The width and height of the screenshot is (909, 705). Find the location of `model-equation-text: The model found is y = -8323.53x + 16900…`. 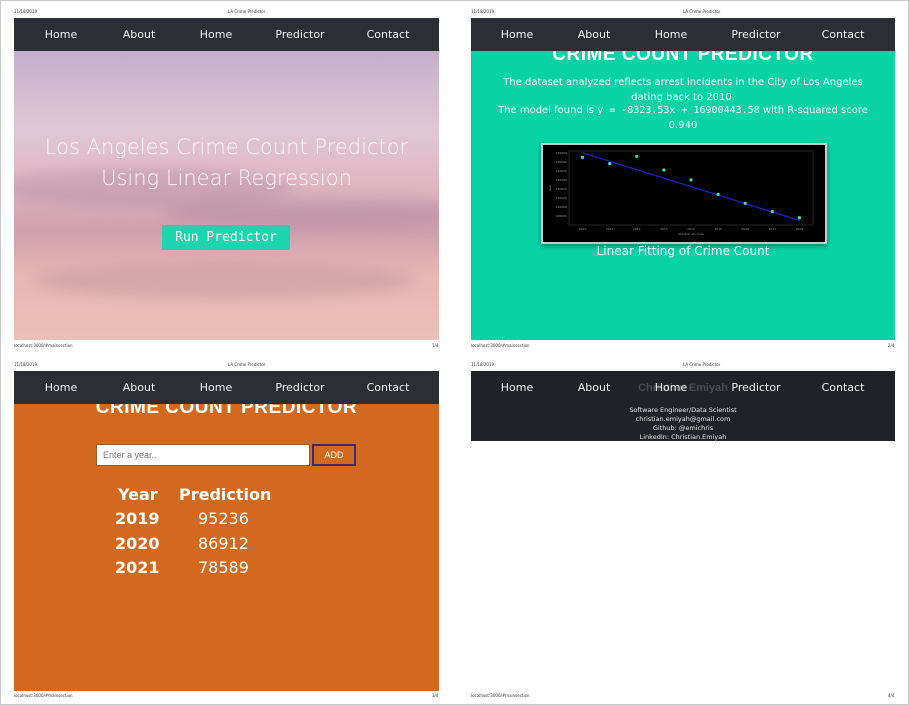

model-equation-text: The model found is y = -8323.53x + 16900… is located at coordinates (683, 118).